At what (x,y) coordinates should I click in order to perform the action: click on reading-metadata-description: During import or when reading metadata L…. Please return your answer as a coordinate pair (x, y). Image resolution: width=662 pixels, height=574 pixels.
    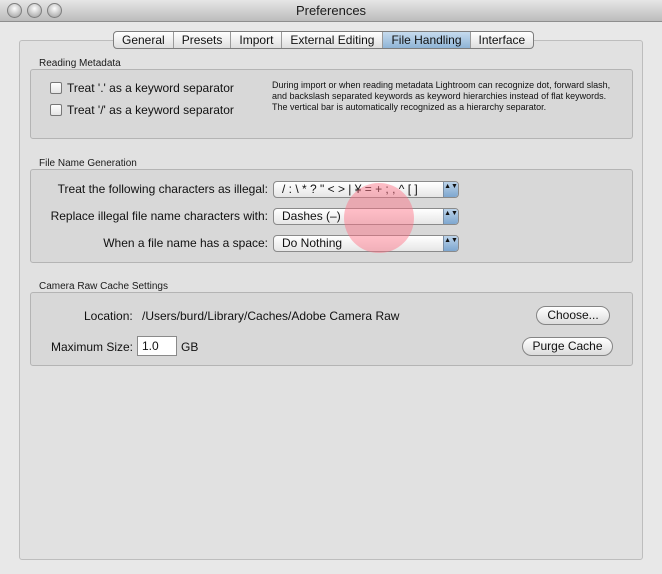
    Looking at the image, I should click on (441, 96).